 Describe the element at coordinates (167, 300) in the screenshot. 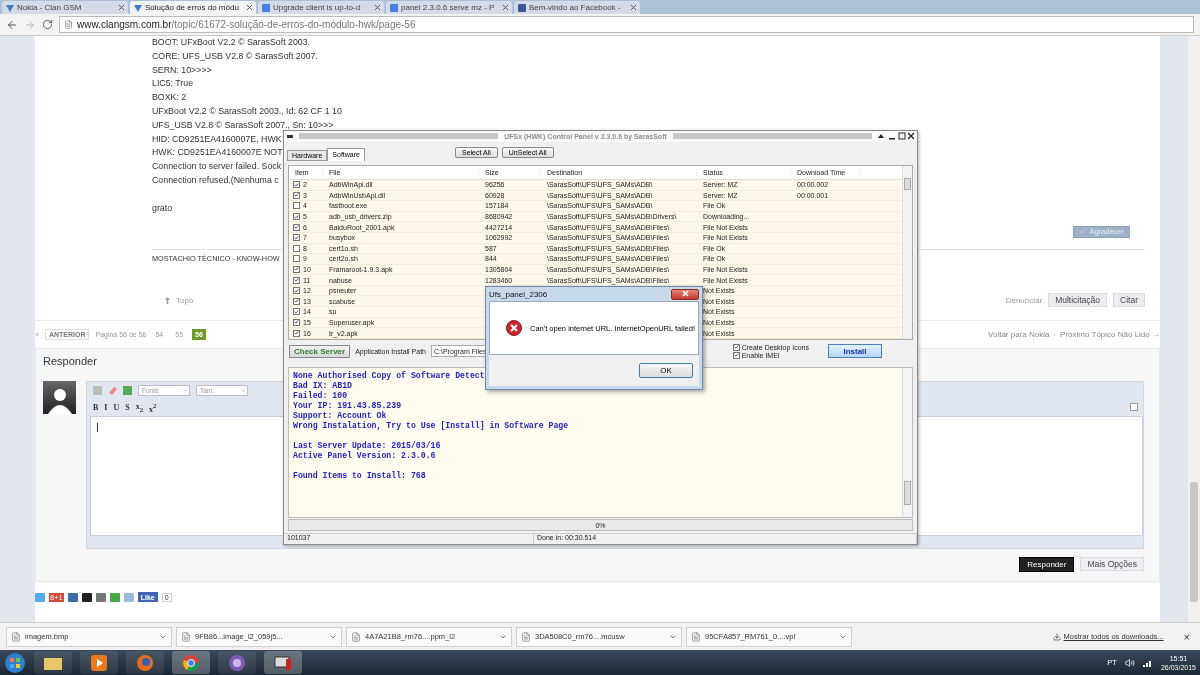

I see `up-arrow-icon` at that location.